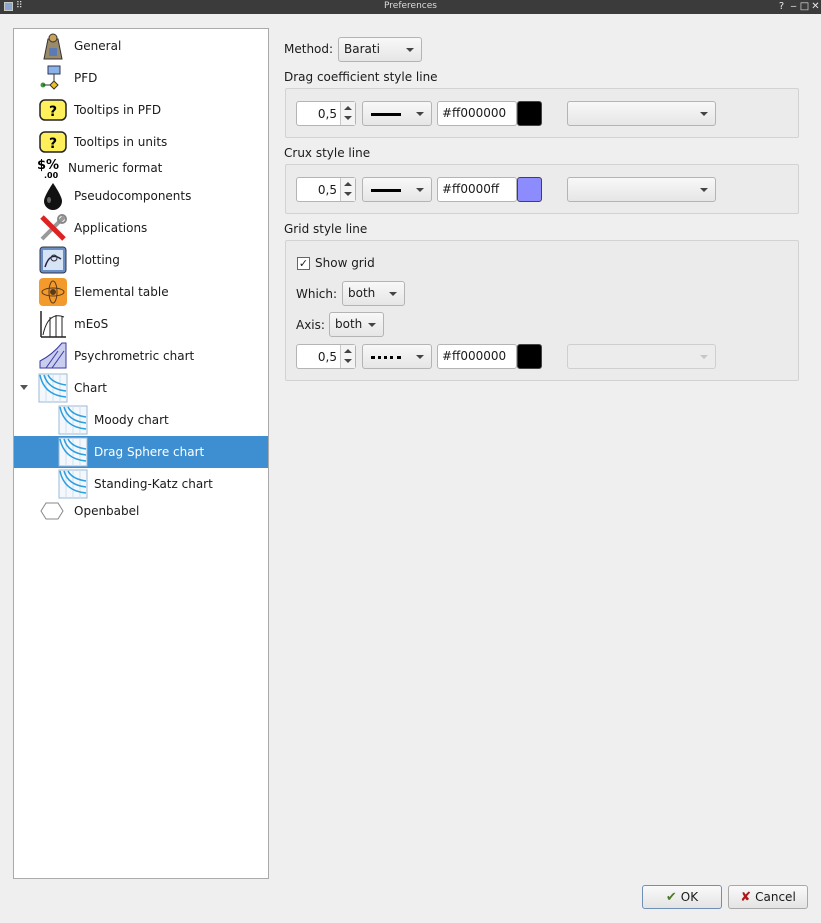  I want to click on tree-item-label: Chart, so click(90, 388).